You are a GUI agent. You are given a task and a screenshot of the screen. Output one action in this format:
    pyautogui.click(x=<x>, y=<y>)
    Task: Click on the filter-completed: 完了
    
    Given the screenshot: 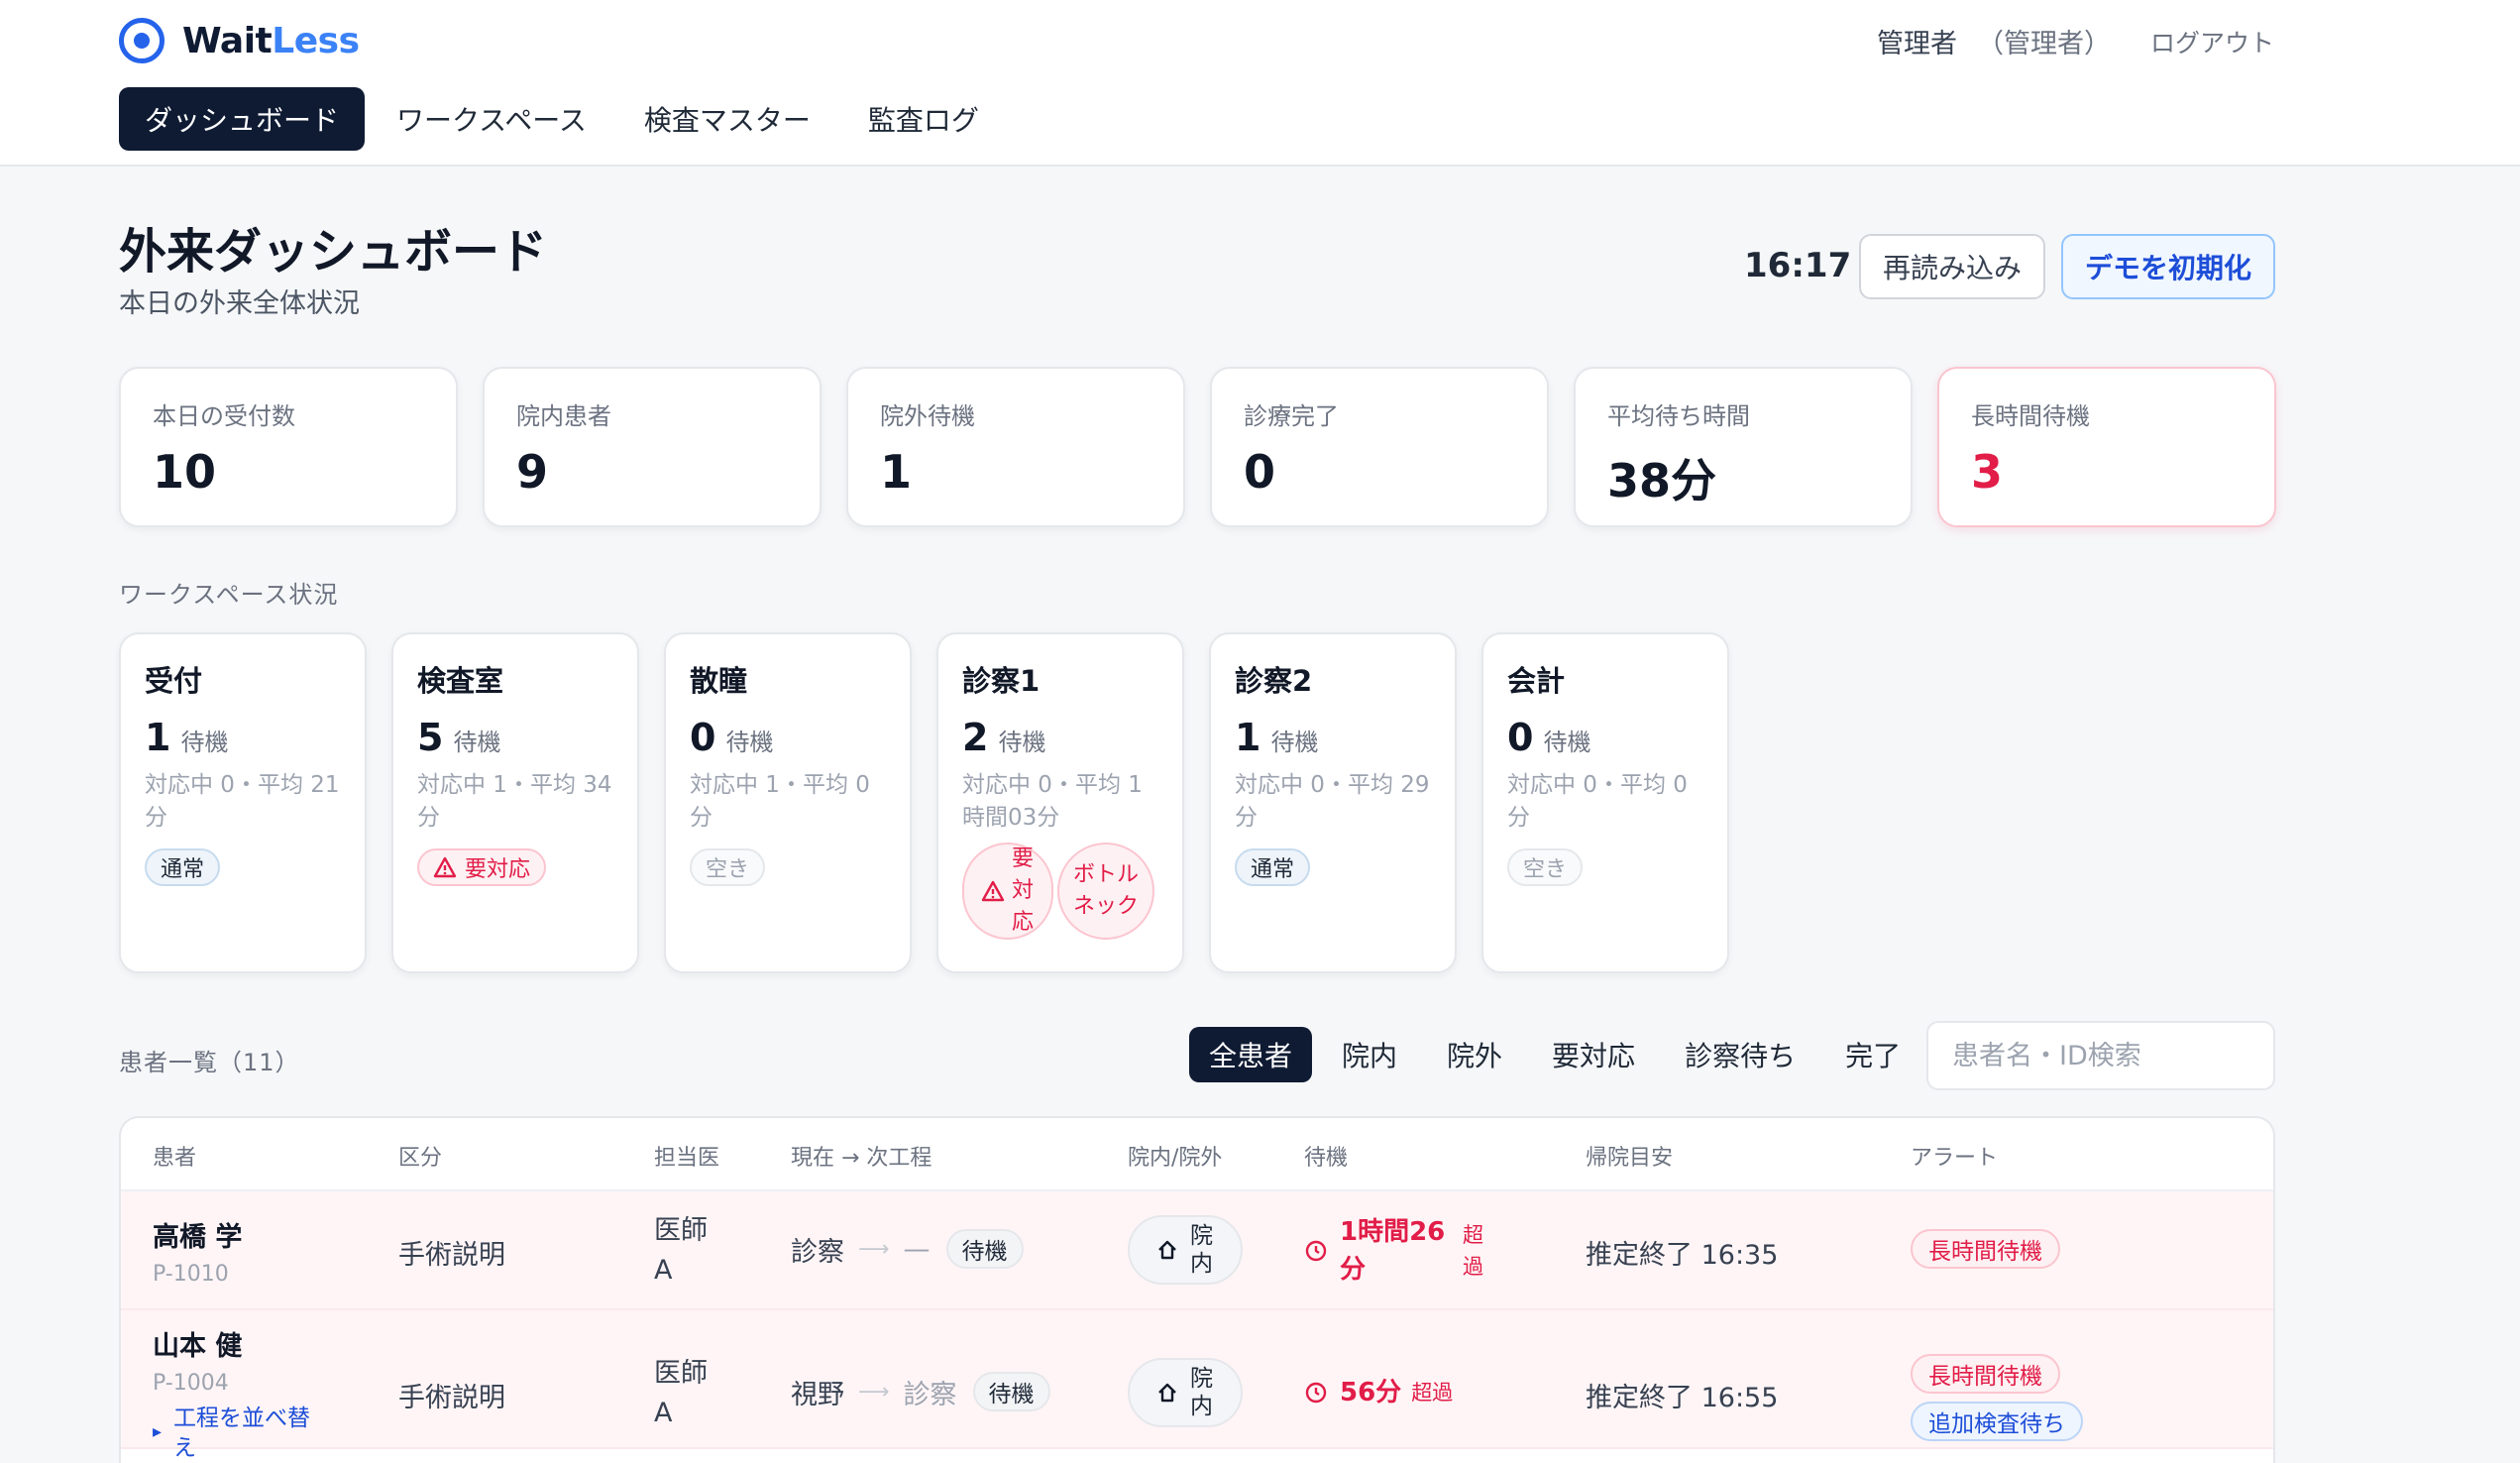 What is the action you would take?
    pyautogui.click(x=1872, y=1054)
    